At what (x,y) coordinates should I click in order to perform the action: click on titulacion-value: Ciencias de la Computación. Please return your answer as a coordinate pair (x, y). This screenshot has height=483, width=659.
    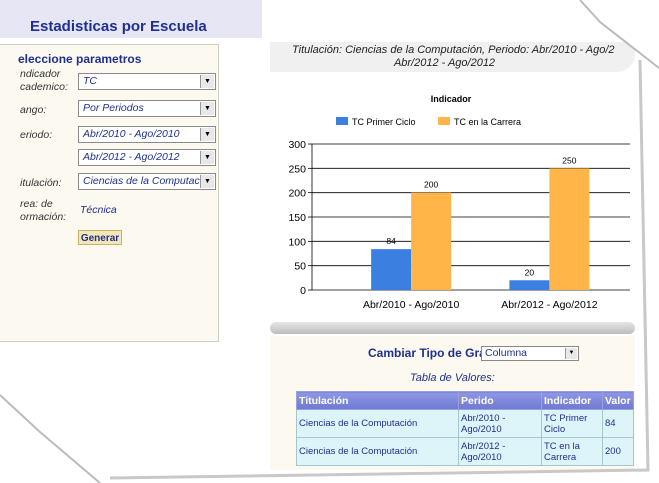
    Looking at the image, I should click on (148, 181).